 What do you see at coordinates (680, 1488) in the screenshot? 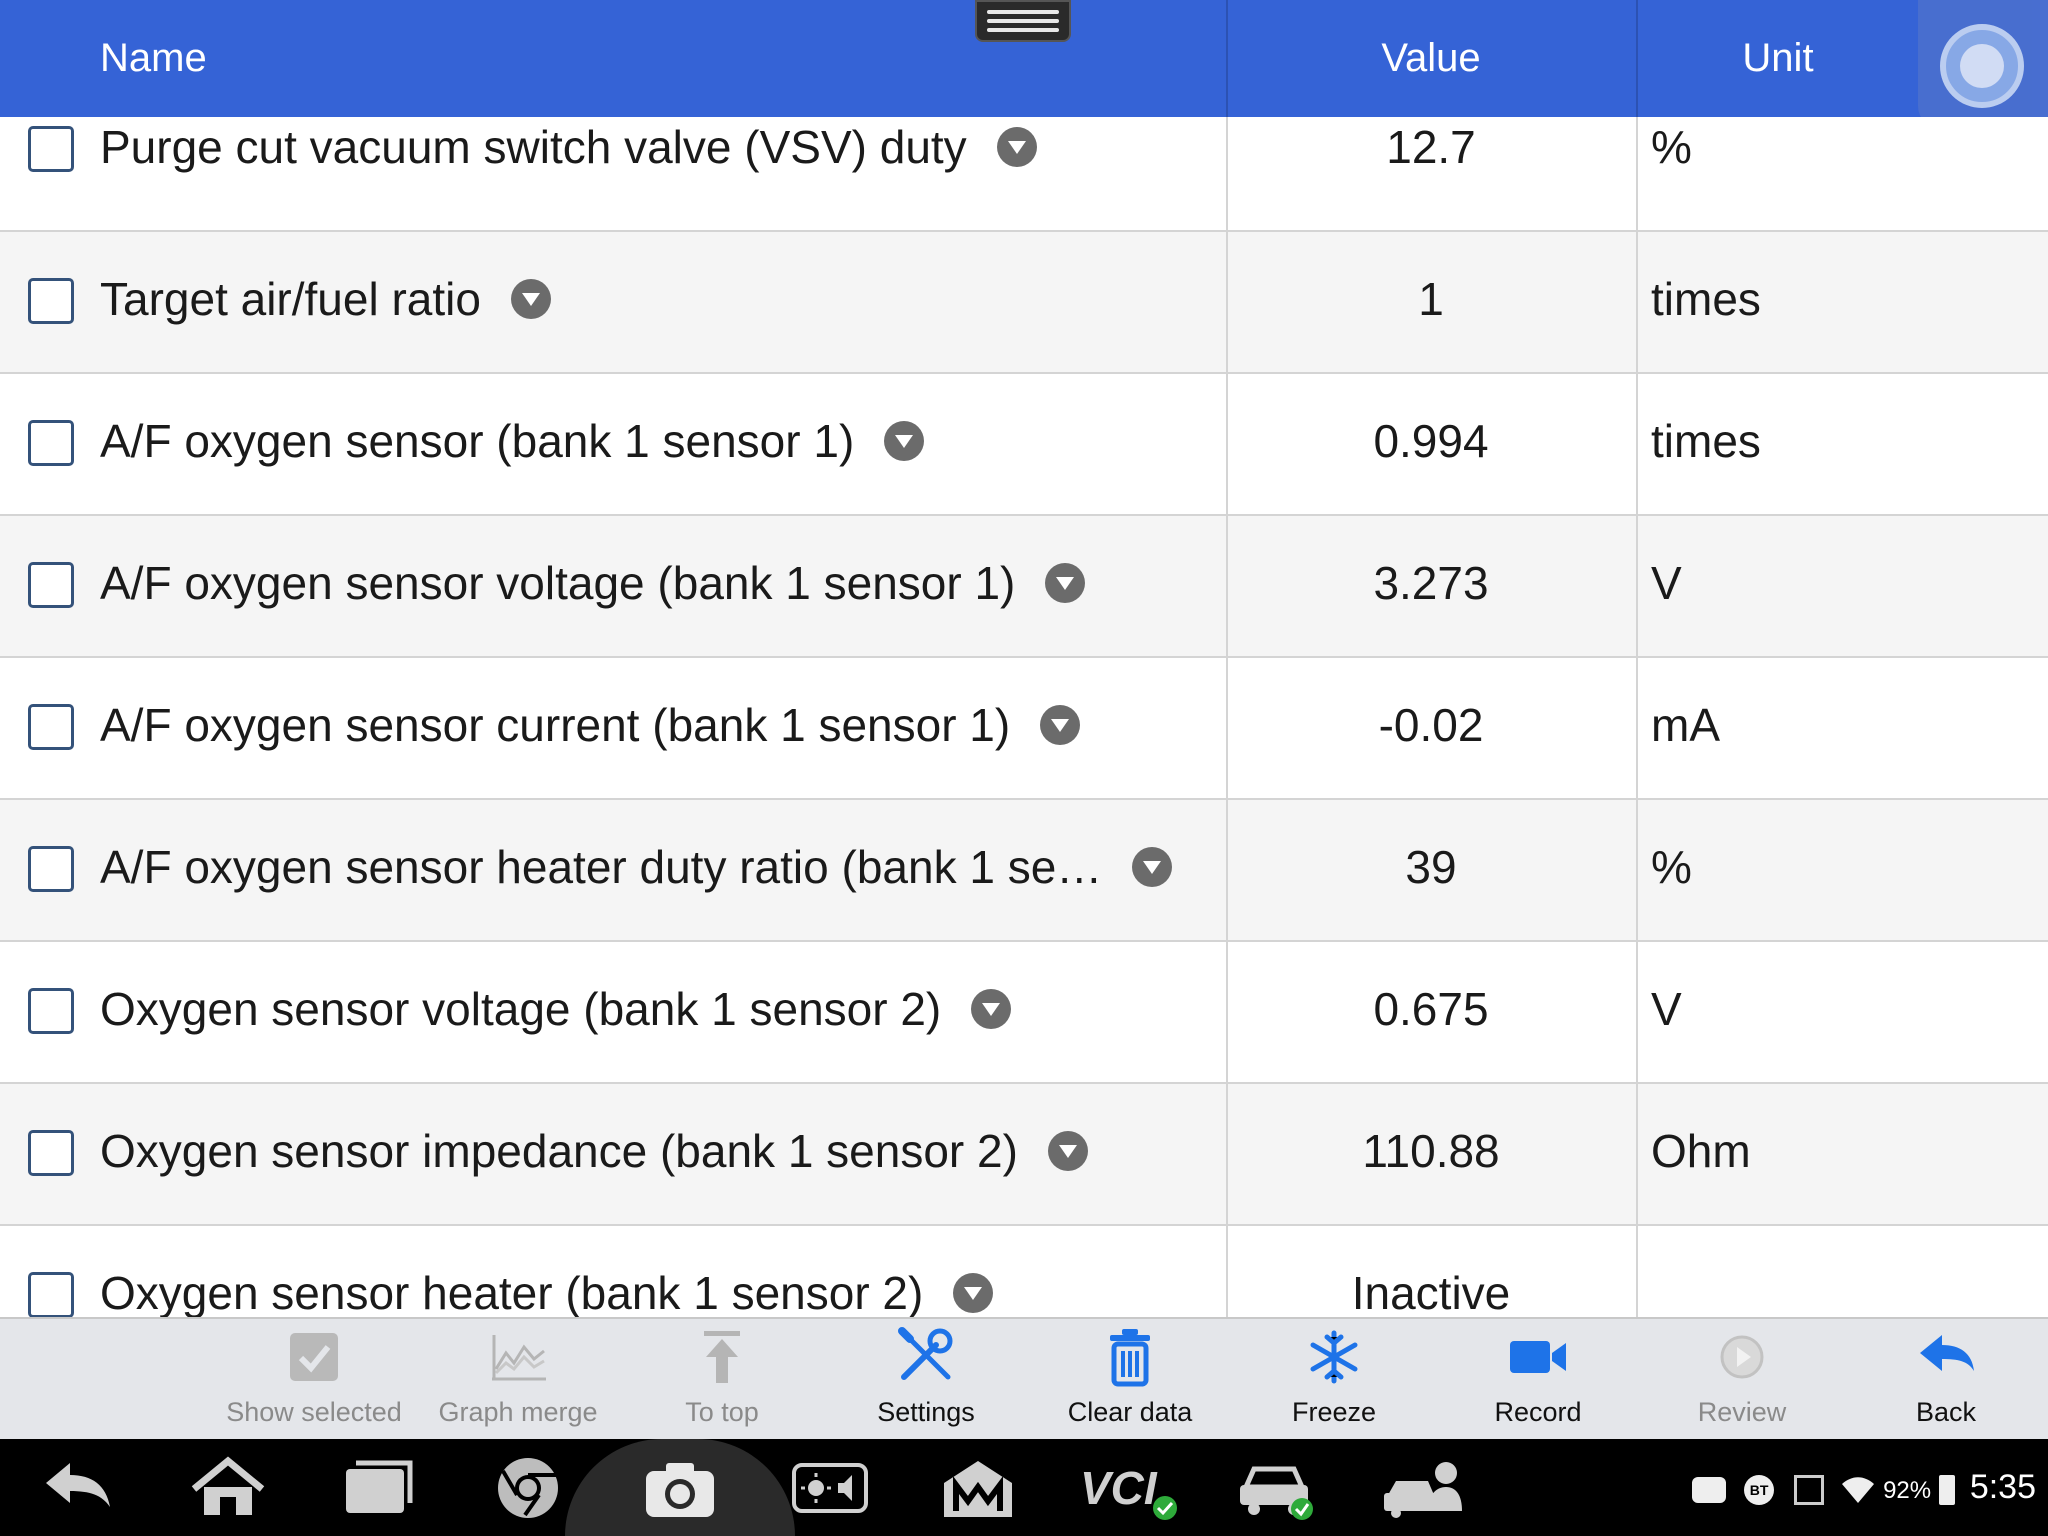
I see `camera-icon` at bounding box center [680, 1488].